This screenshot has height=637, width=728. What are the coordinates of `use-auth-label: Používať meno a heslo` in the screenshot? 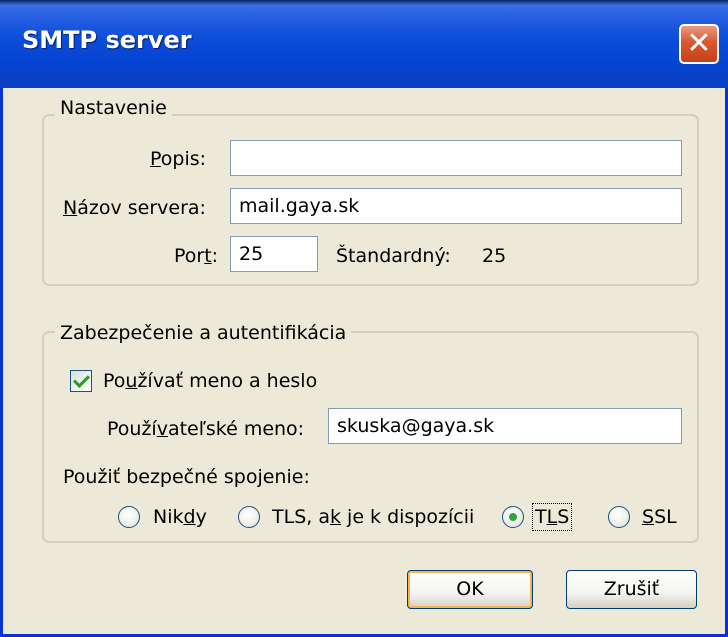 It's located at (210, 381).